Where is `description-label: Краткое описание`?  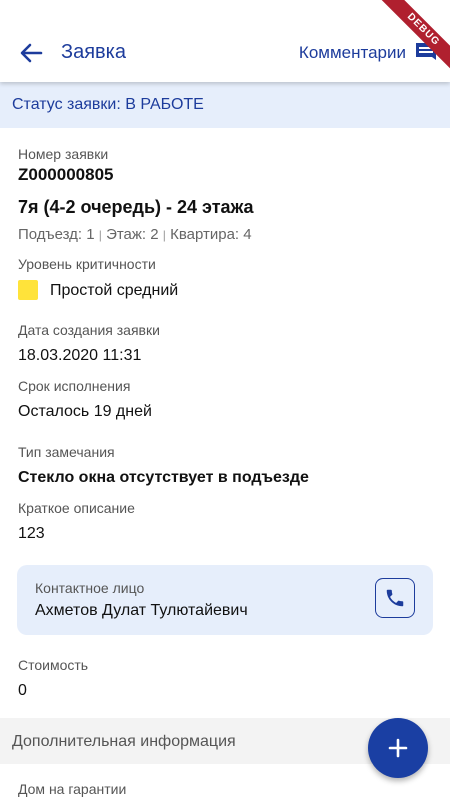
description-label: Краткое описание is located at coordinates (76, 508).